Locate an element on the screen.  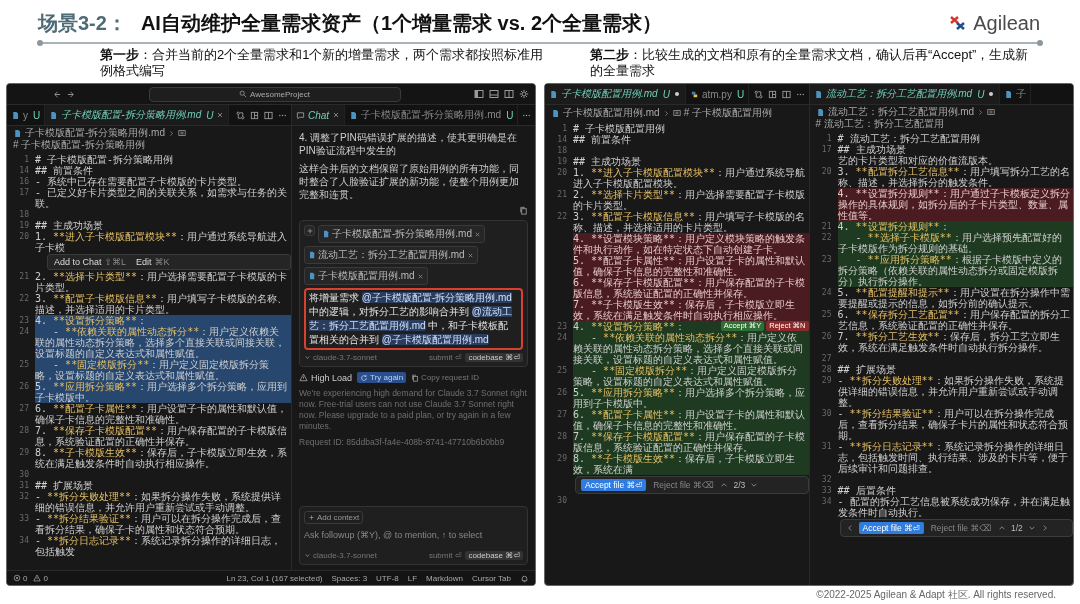
code-line: - **拆分结果验证**：用户可以在拆分操作完成后，查看拆分结果，确保子卡的属性和状态符合预期。 is located at coordinates (159, 524).